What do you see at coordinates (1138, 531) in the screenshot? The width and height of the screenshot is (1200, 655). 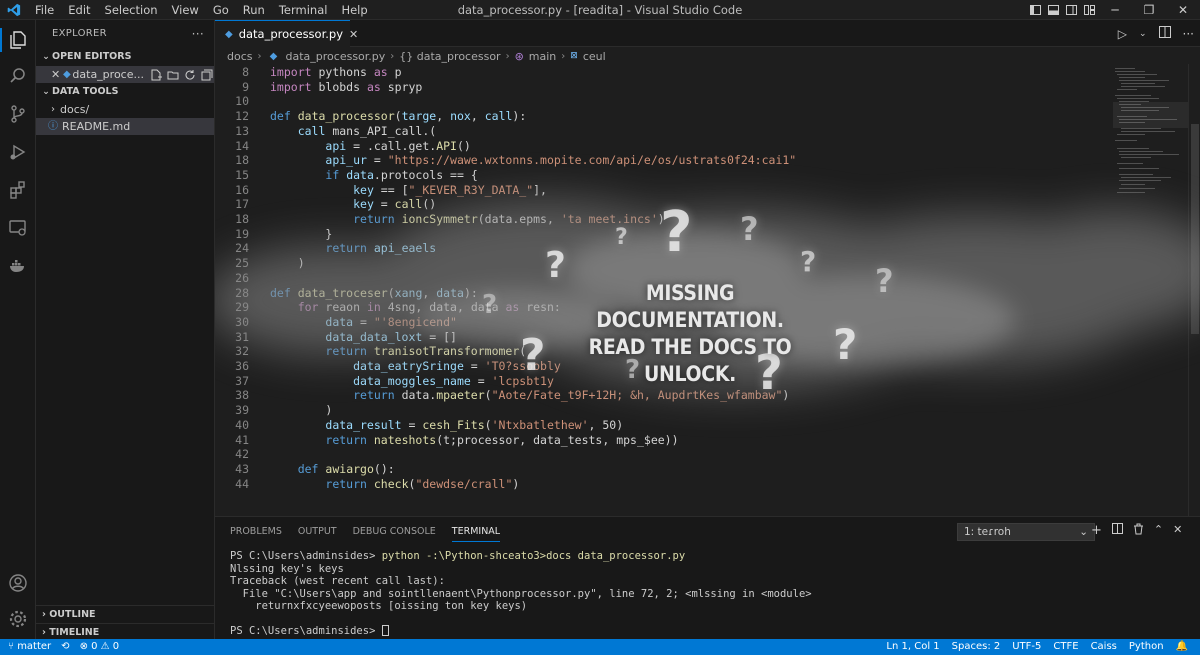 I see `trash-icon` at bounding box center [1138, 531].